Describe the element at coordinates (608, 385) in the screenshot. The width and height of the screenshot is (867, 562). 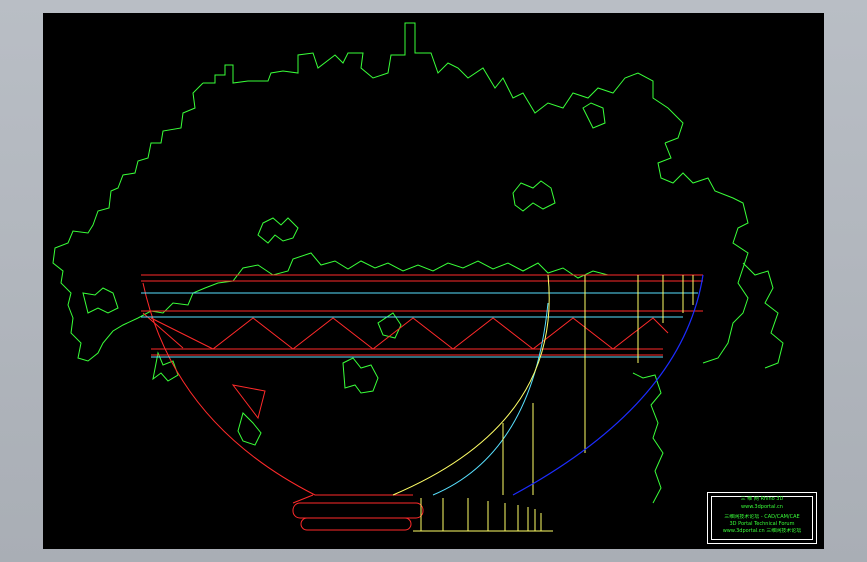
I see `outer-profile` at that location.